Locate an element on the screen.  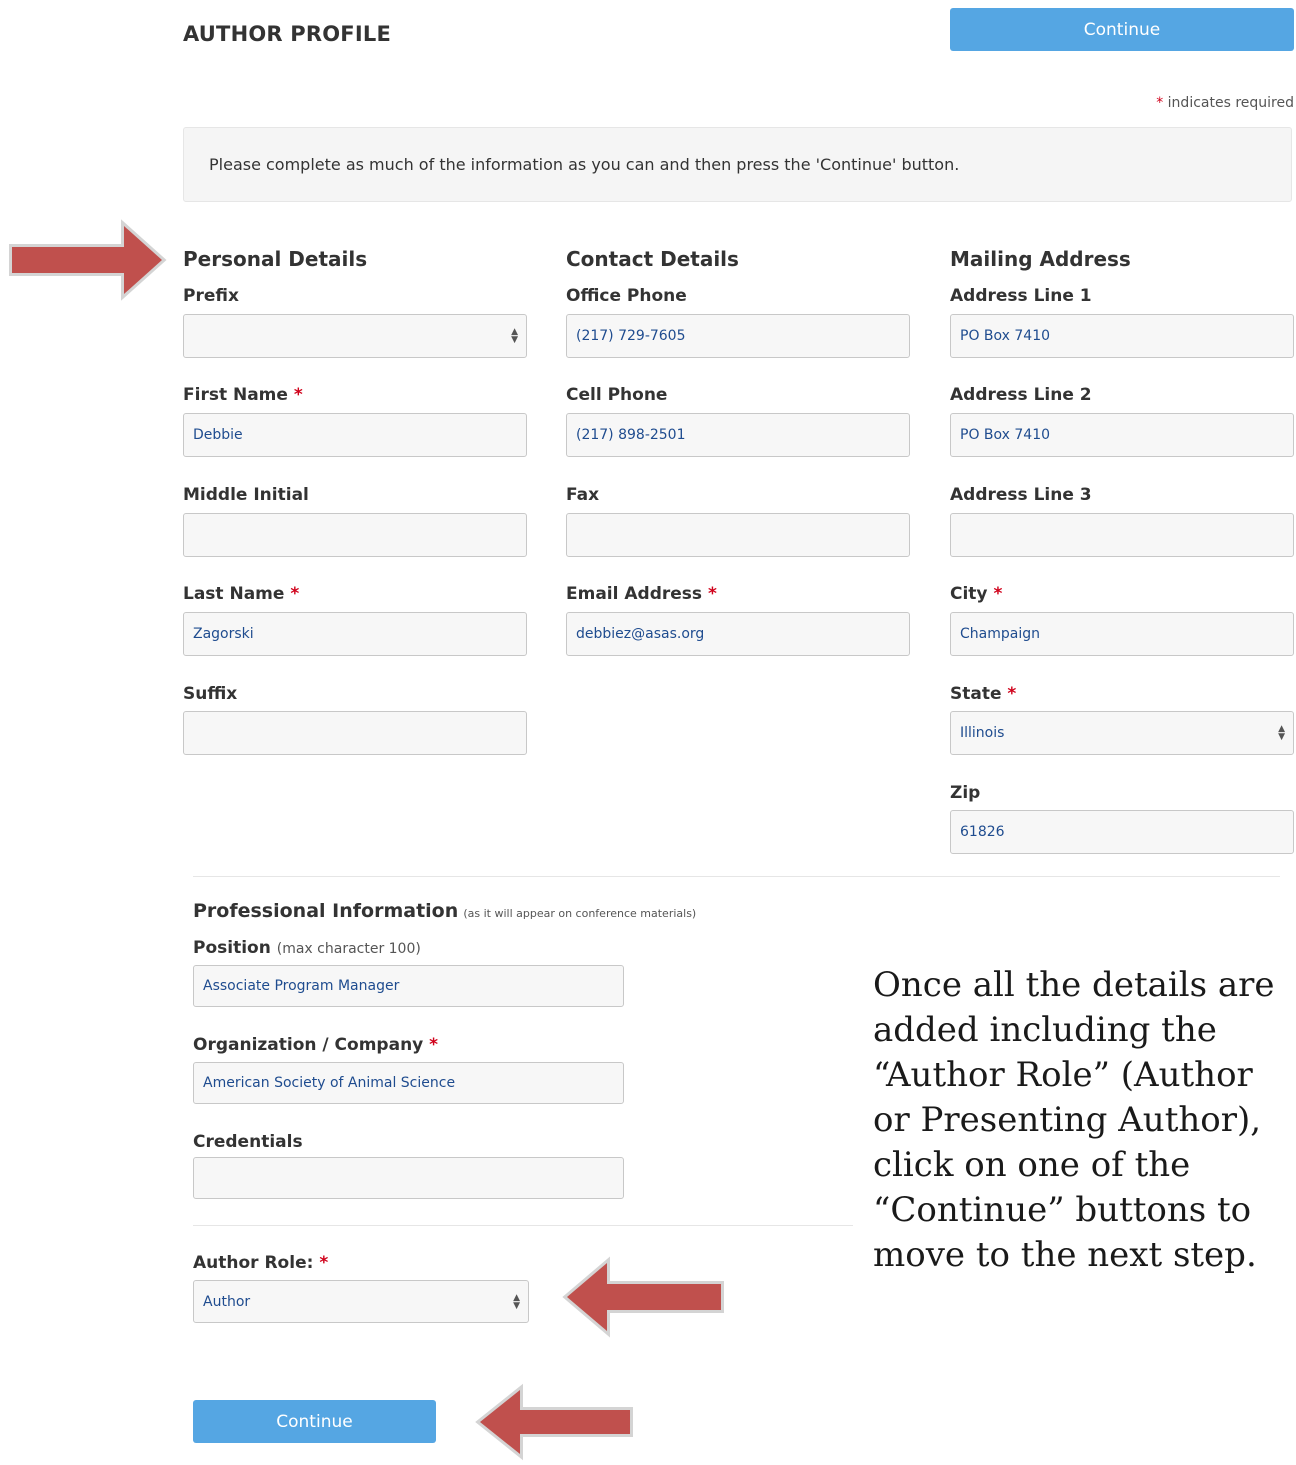
first-name-label-text: First Name is located at coordinates (235, 395).